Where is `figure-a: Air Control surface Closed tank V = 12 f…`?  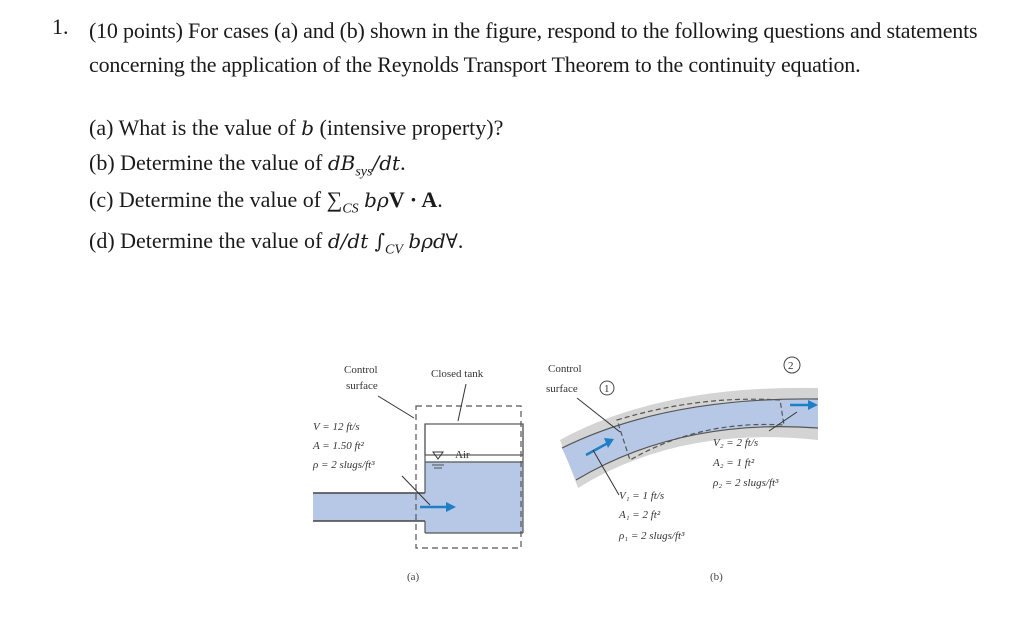 figure-a: Air Control surface Closed tank V = 12 f… is located at coordinates (418, 473).